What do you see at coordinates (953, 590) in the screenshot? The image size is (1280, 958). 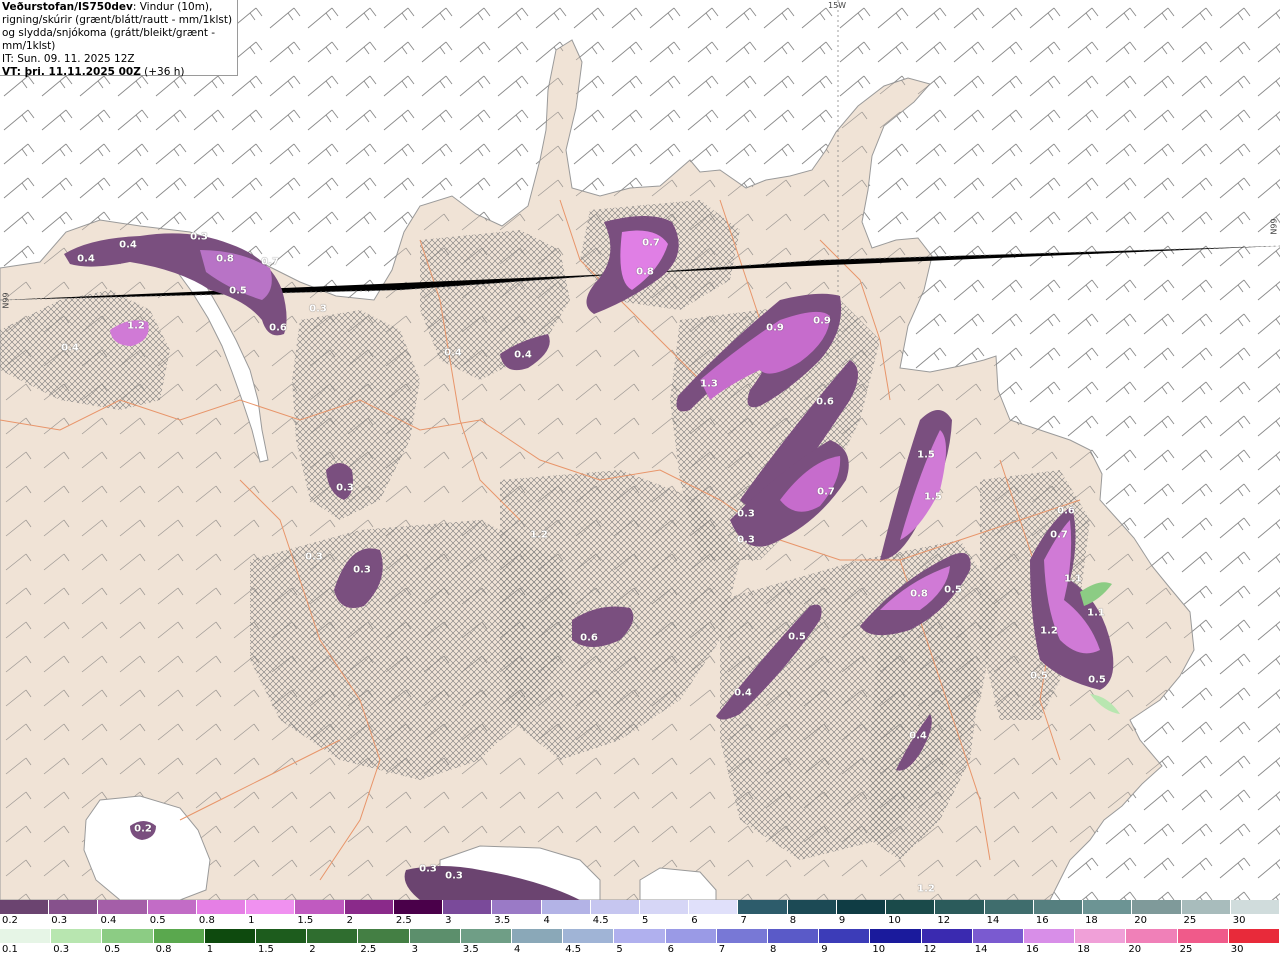 I see `precip-value: 0.5` at bounding box center [953, 590].